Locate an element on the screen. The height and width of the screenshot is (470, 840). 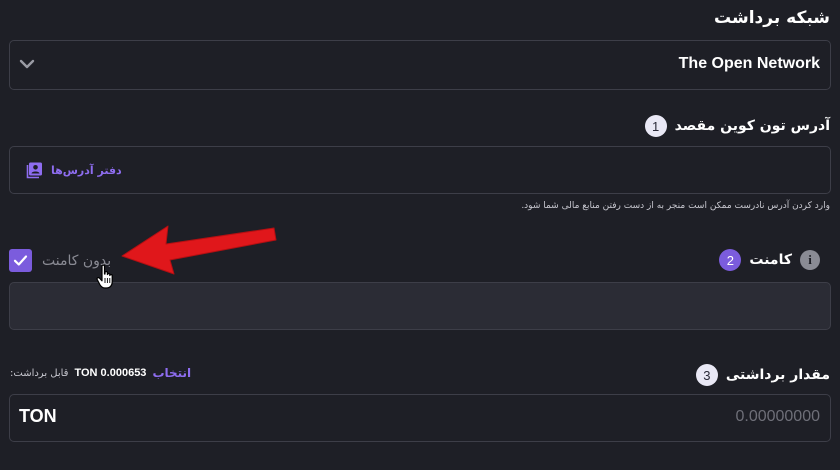
step-label-comment: کامنت is located at coordinates (770, 260).